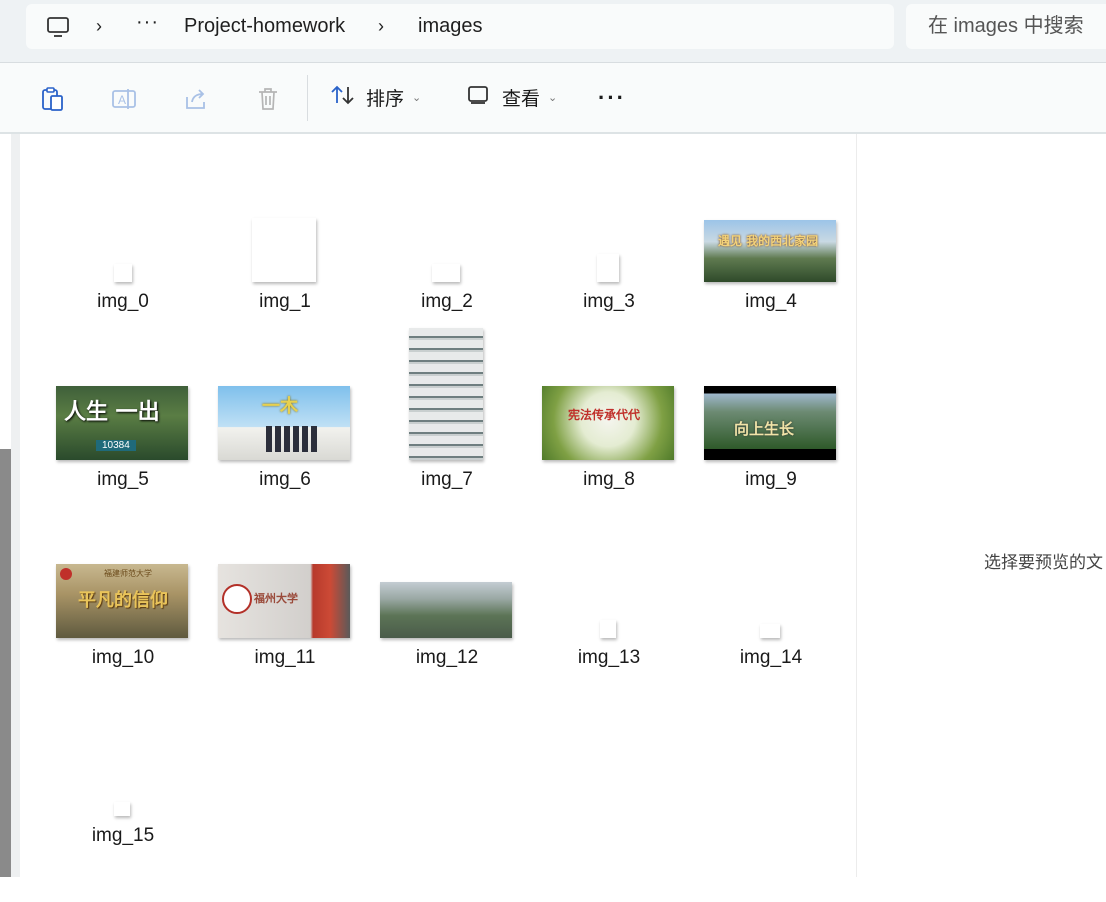  I want to click on file-item: img_7, so click(447, 437).